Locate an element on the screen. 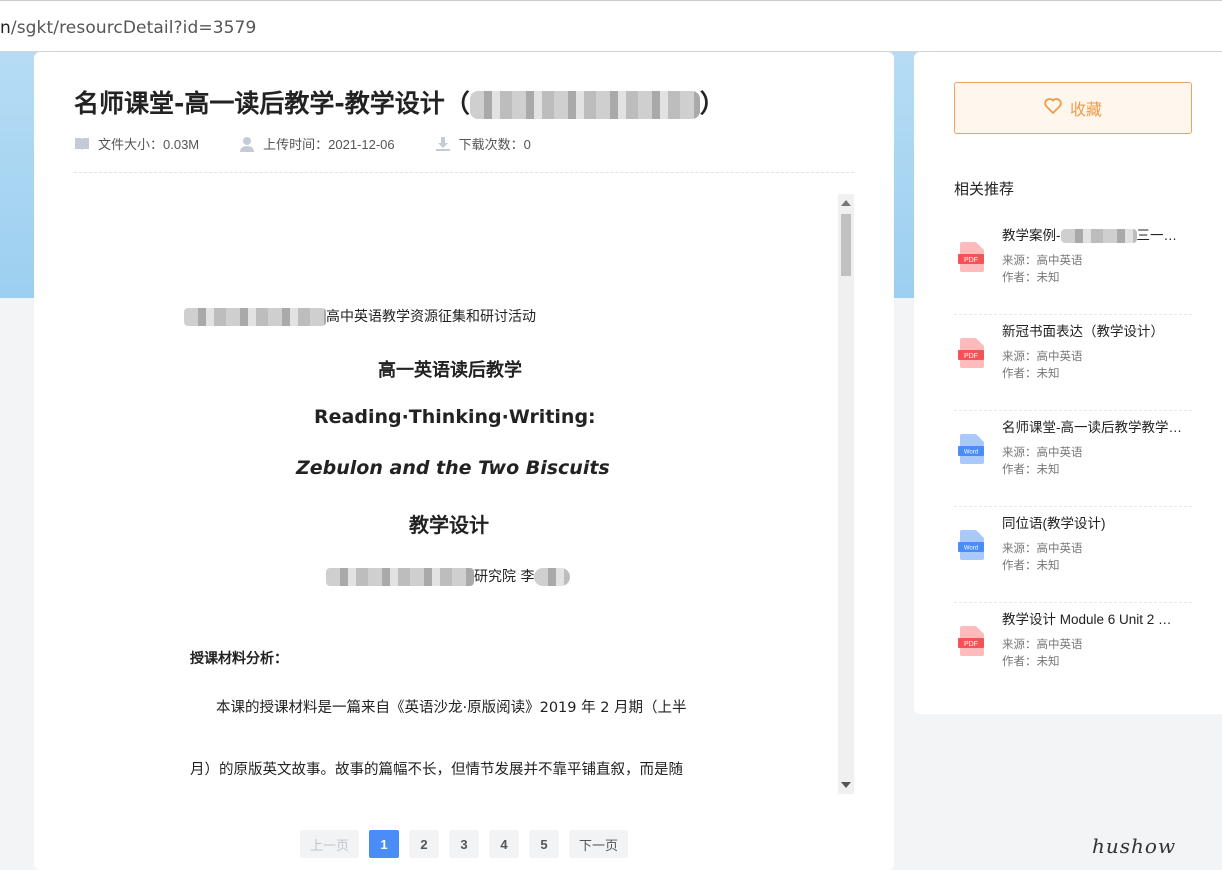 This screenshot has height=870, width=1222. related-item: Word 同位语(教学设计) 来源：高中英语 作者：未知 is located at coordinates (1073, 554).